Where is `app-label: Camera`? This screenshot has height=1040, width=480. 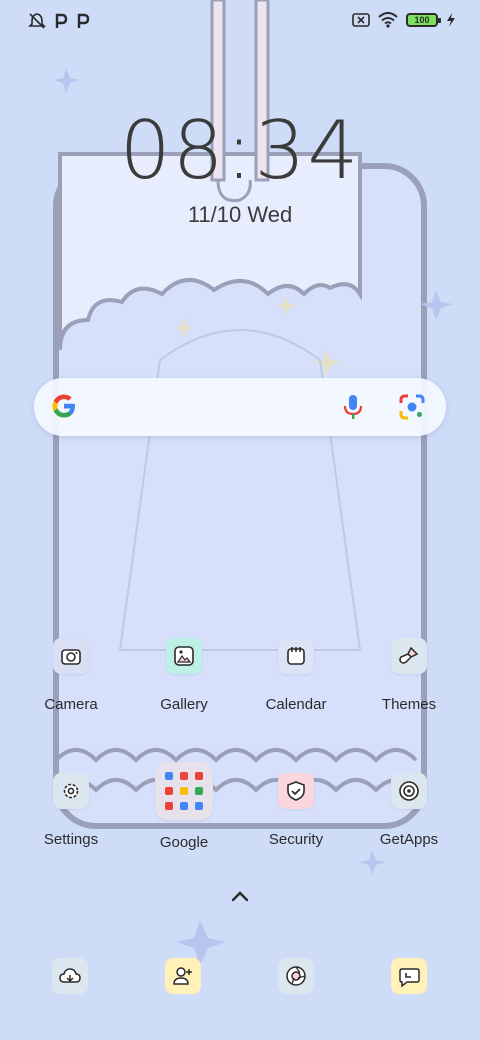
app-label: Camera is located at coordinates (71, 704).